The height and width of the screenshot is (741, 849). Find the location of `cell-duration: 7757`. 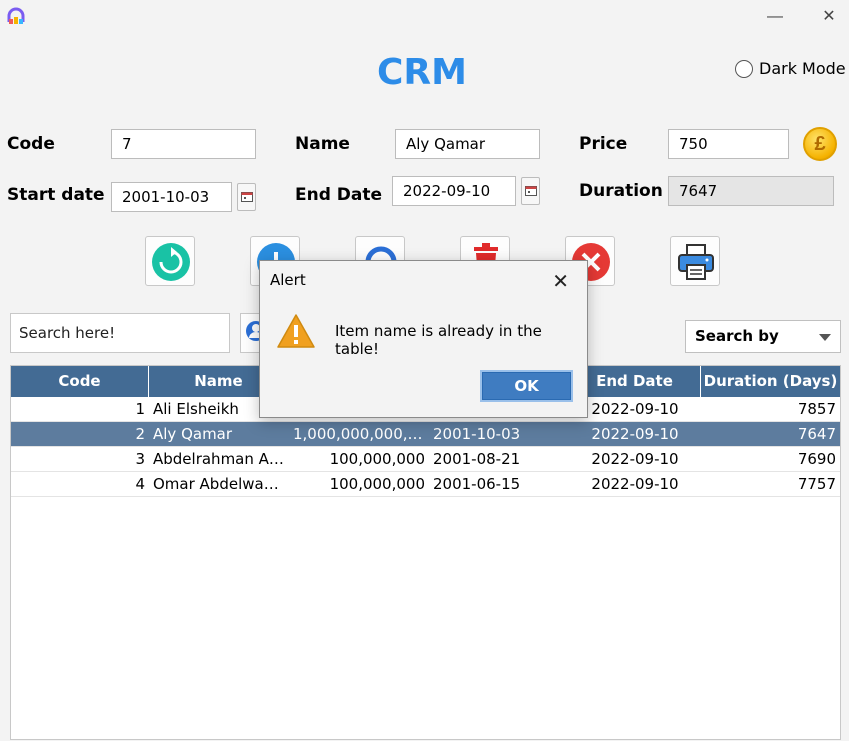

cell-duration: 7757 is located at coordinates (816, 484).